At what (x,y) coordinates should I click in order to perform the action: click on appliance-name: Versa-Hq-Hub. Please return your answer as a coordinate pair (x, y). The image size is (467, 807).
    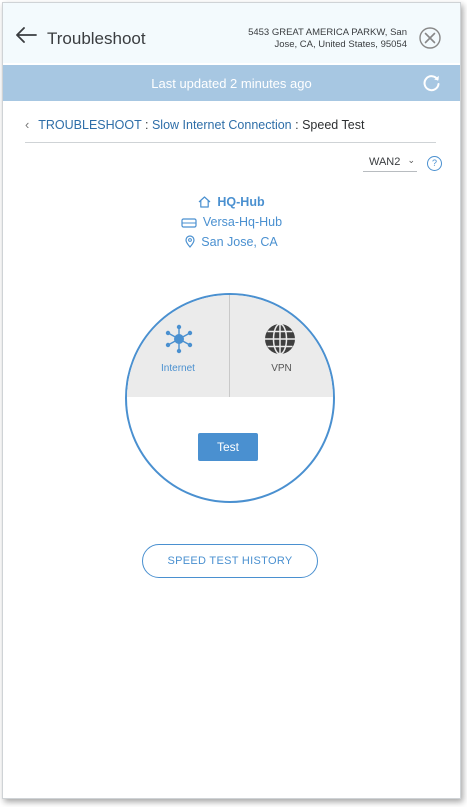
    Looking at the image, I should click on (242, 222).